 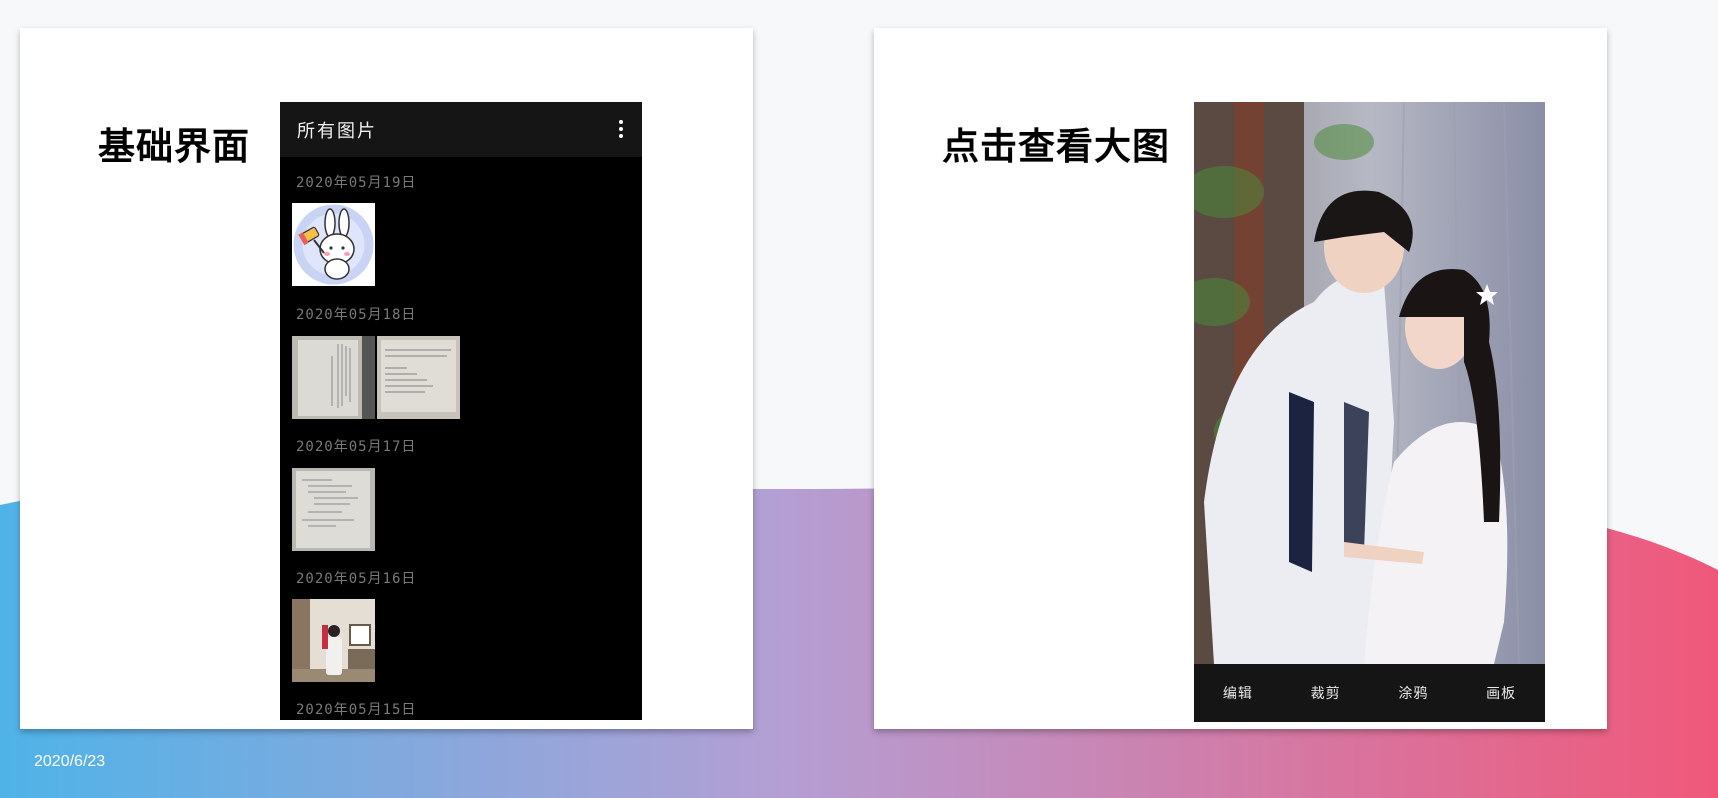 I want to click on footer-date: 2020/6/23, so click(x=70, y=761).